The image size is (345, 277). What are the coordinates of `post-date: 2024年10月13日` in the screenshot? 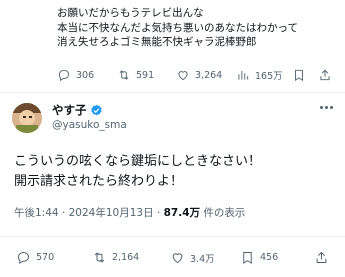 It's located at (111, 213).